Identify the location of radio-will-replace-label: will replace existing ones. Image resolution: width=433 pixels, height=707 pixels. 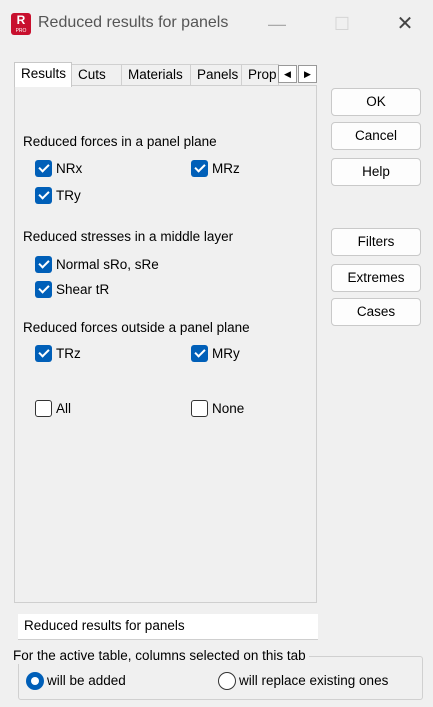
(314, 680).